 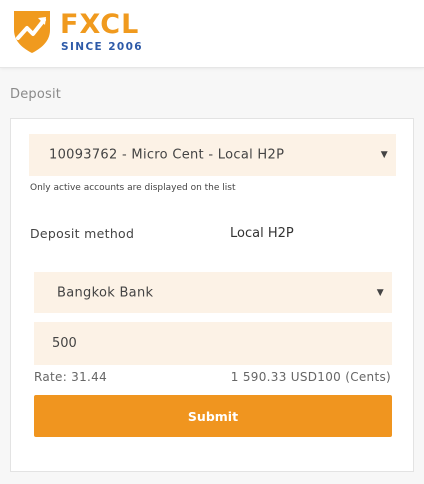 What do you see at coordinates (100, 24) in the screenshot?
I see `brand-name: FXCL` at bounding box center [100, 24].